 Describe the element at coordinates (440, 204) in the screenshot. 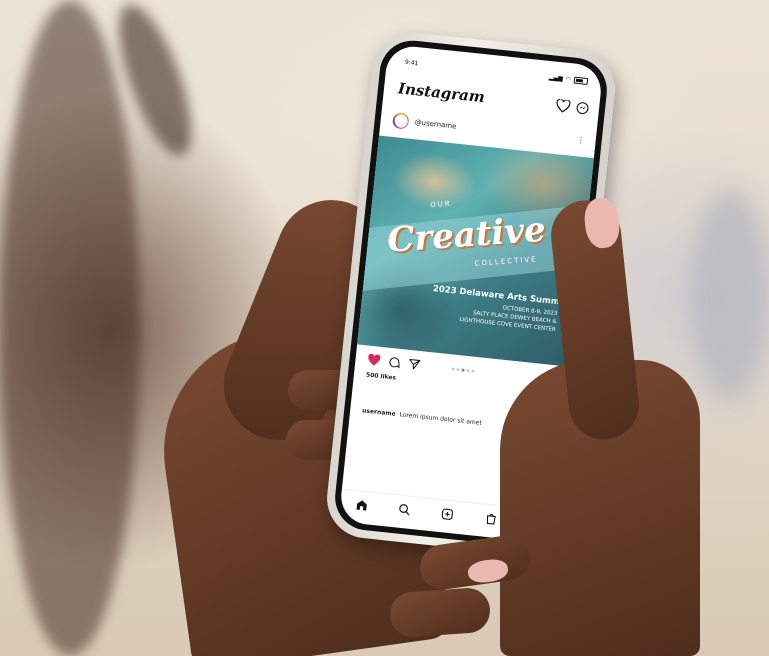

I see `post-image-our: OUR` at that location.